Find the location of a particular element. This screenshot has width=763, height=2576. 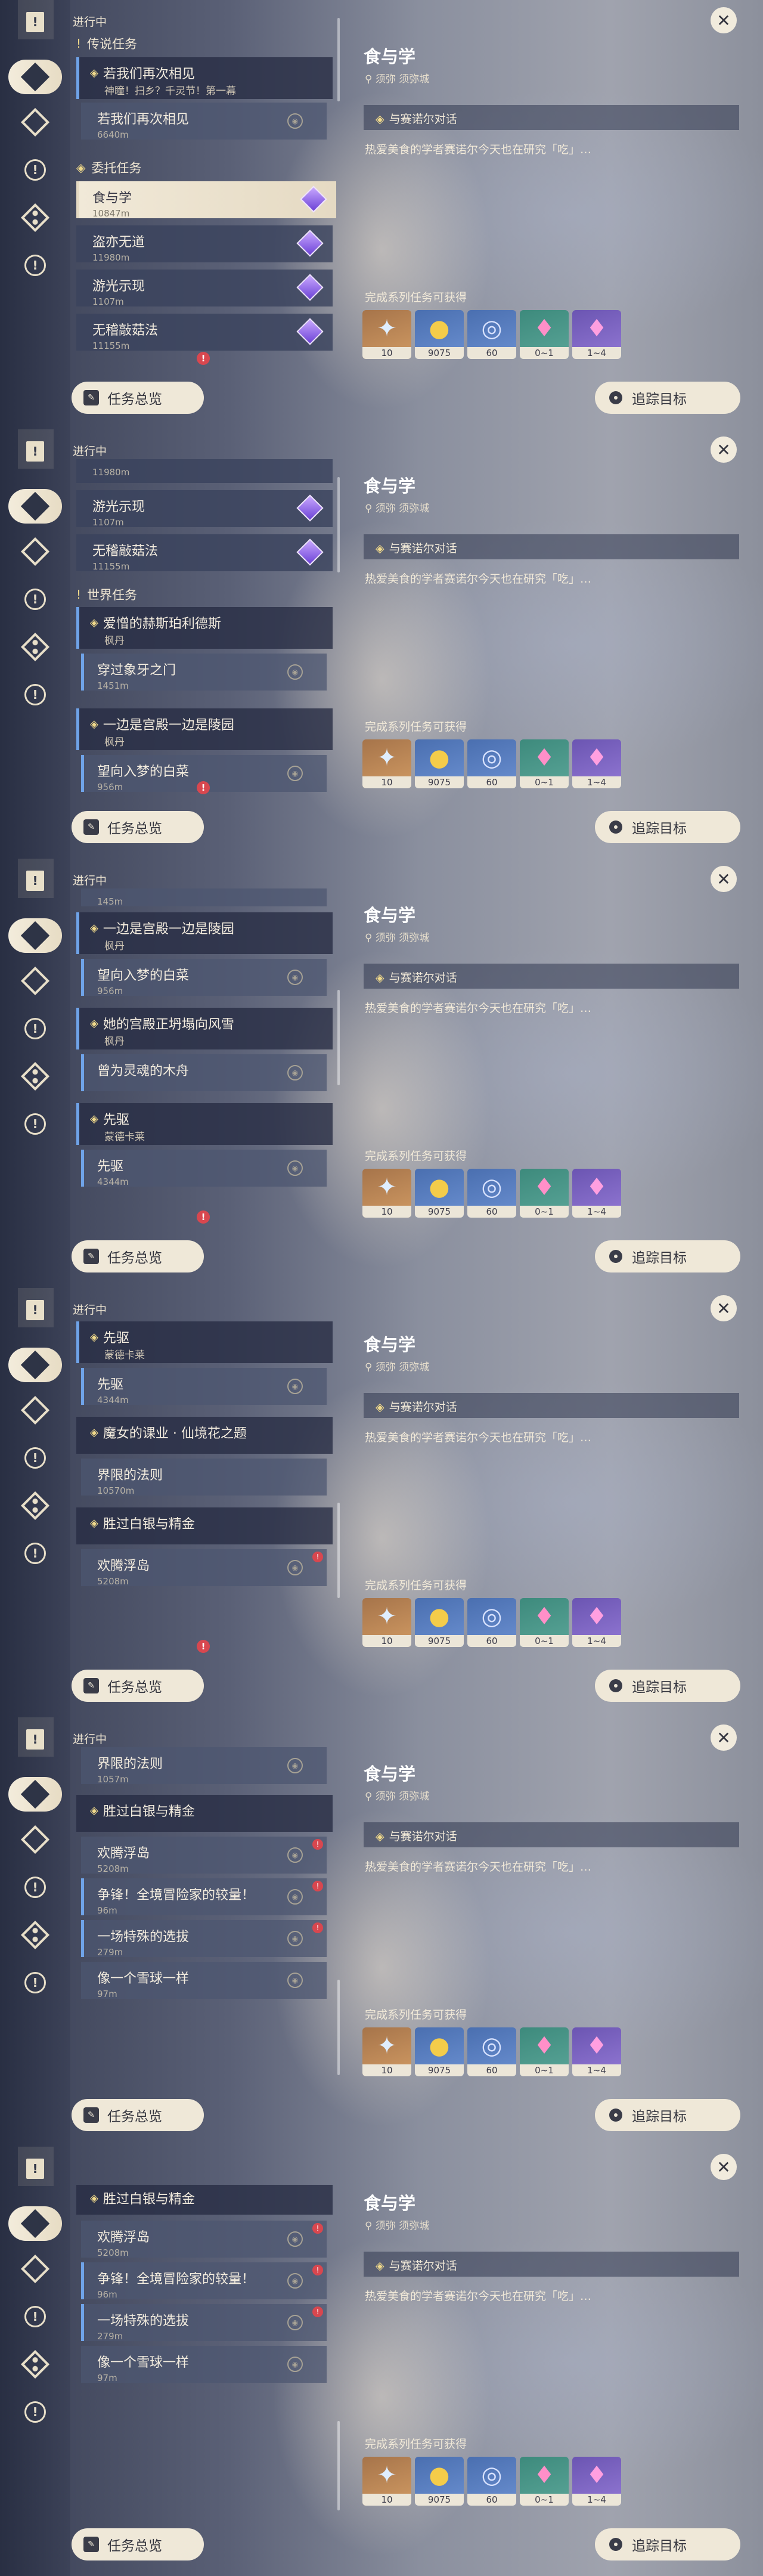

quest-item: 一场特殊的选拔 279m ◉ ! is located at coordinates (204, 2323).